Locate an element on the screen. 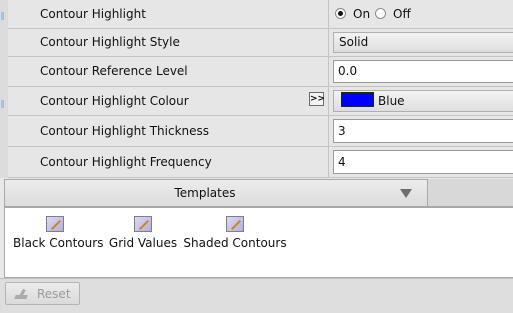  colour-swatch is located at coordinates (357, 99).